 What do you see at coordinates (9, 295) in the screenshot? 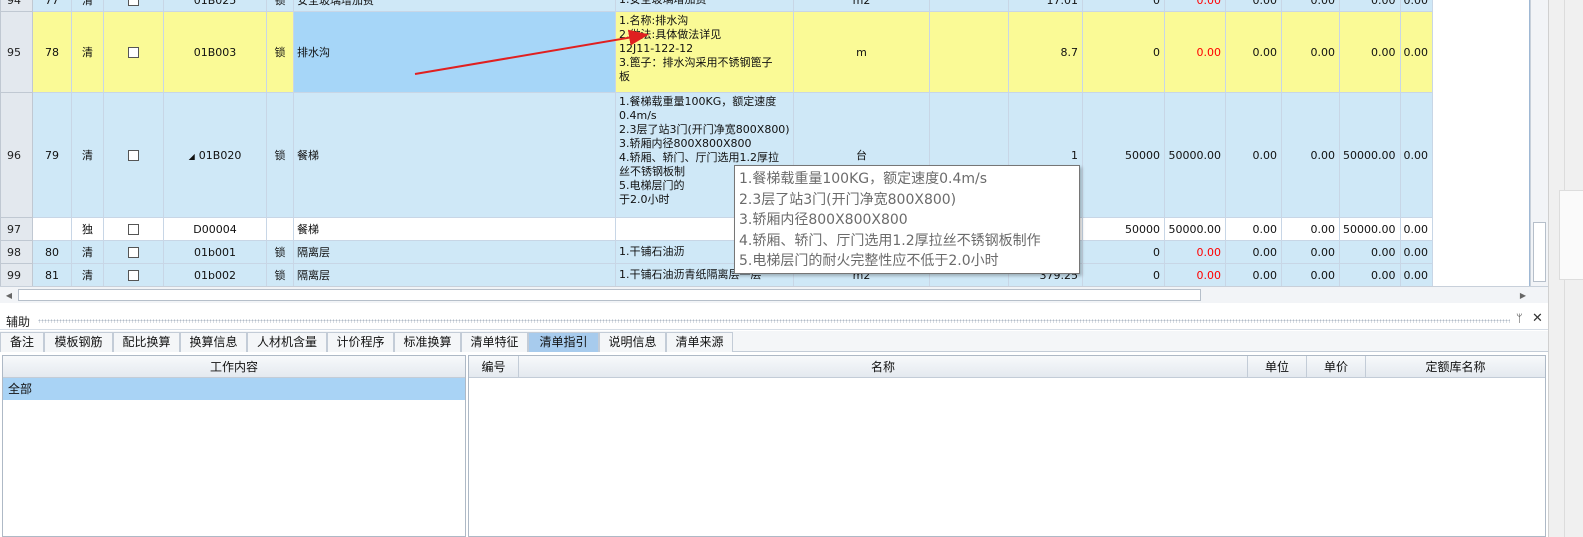
I see `scroll-left-arrow-icon: ◀` at bounding box center [9, 295].